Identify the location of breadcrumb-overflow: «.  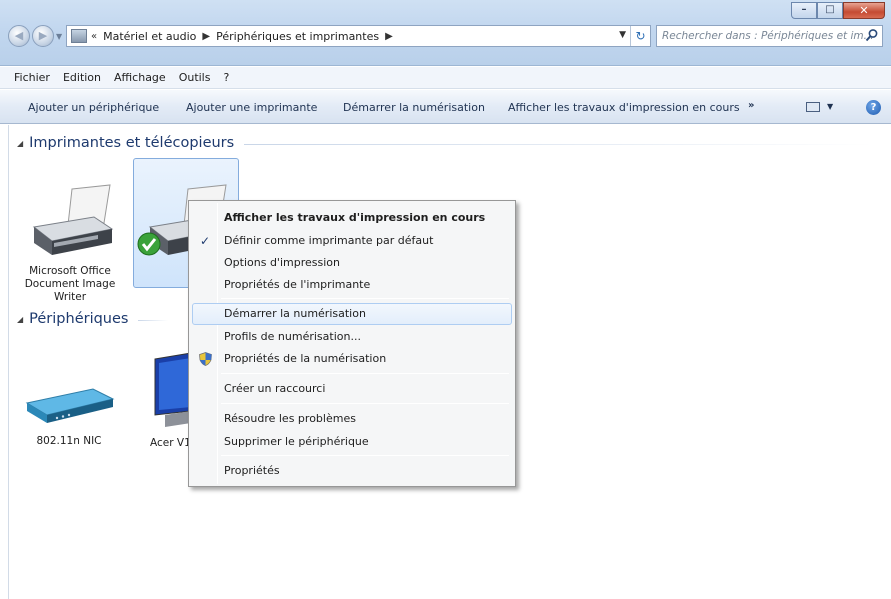
(94, 36).